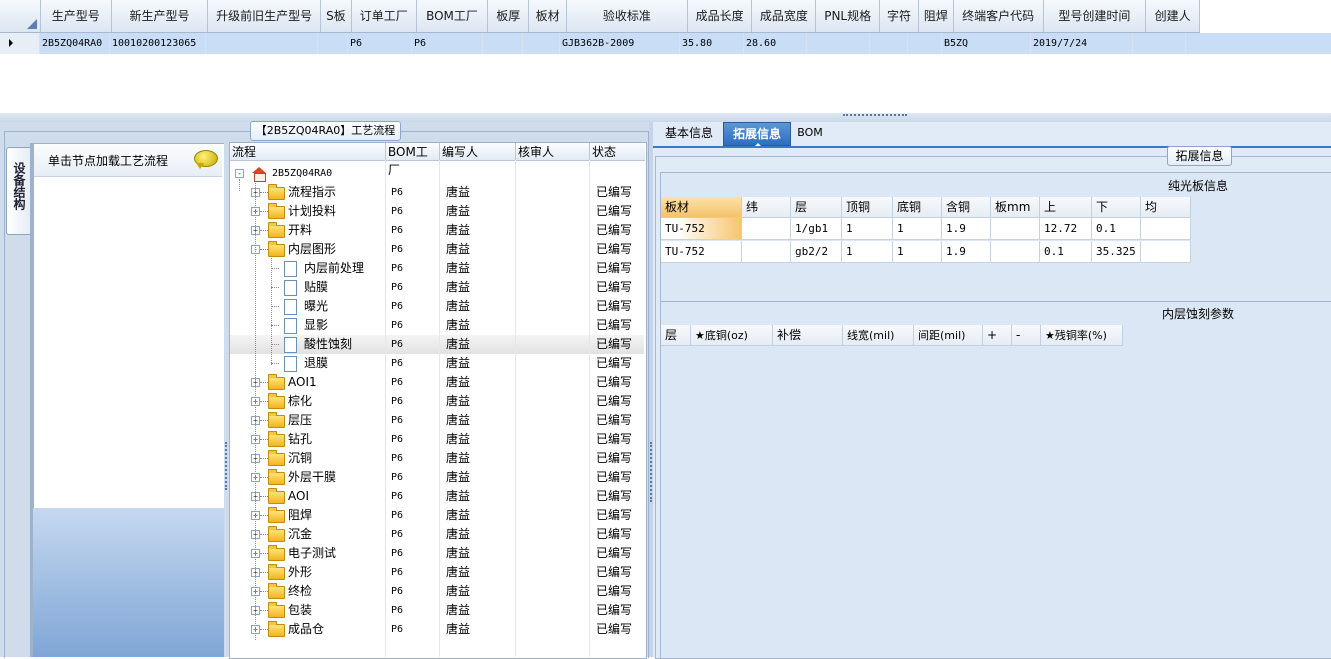 This screenshot has height=659, width=1331. Describe the element at coordinates (76, 16) in the screenshot. I see `col-header: 生产型号` at that location.